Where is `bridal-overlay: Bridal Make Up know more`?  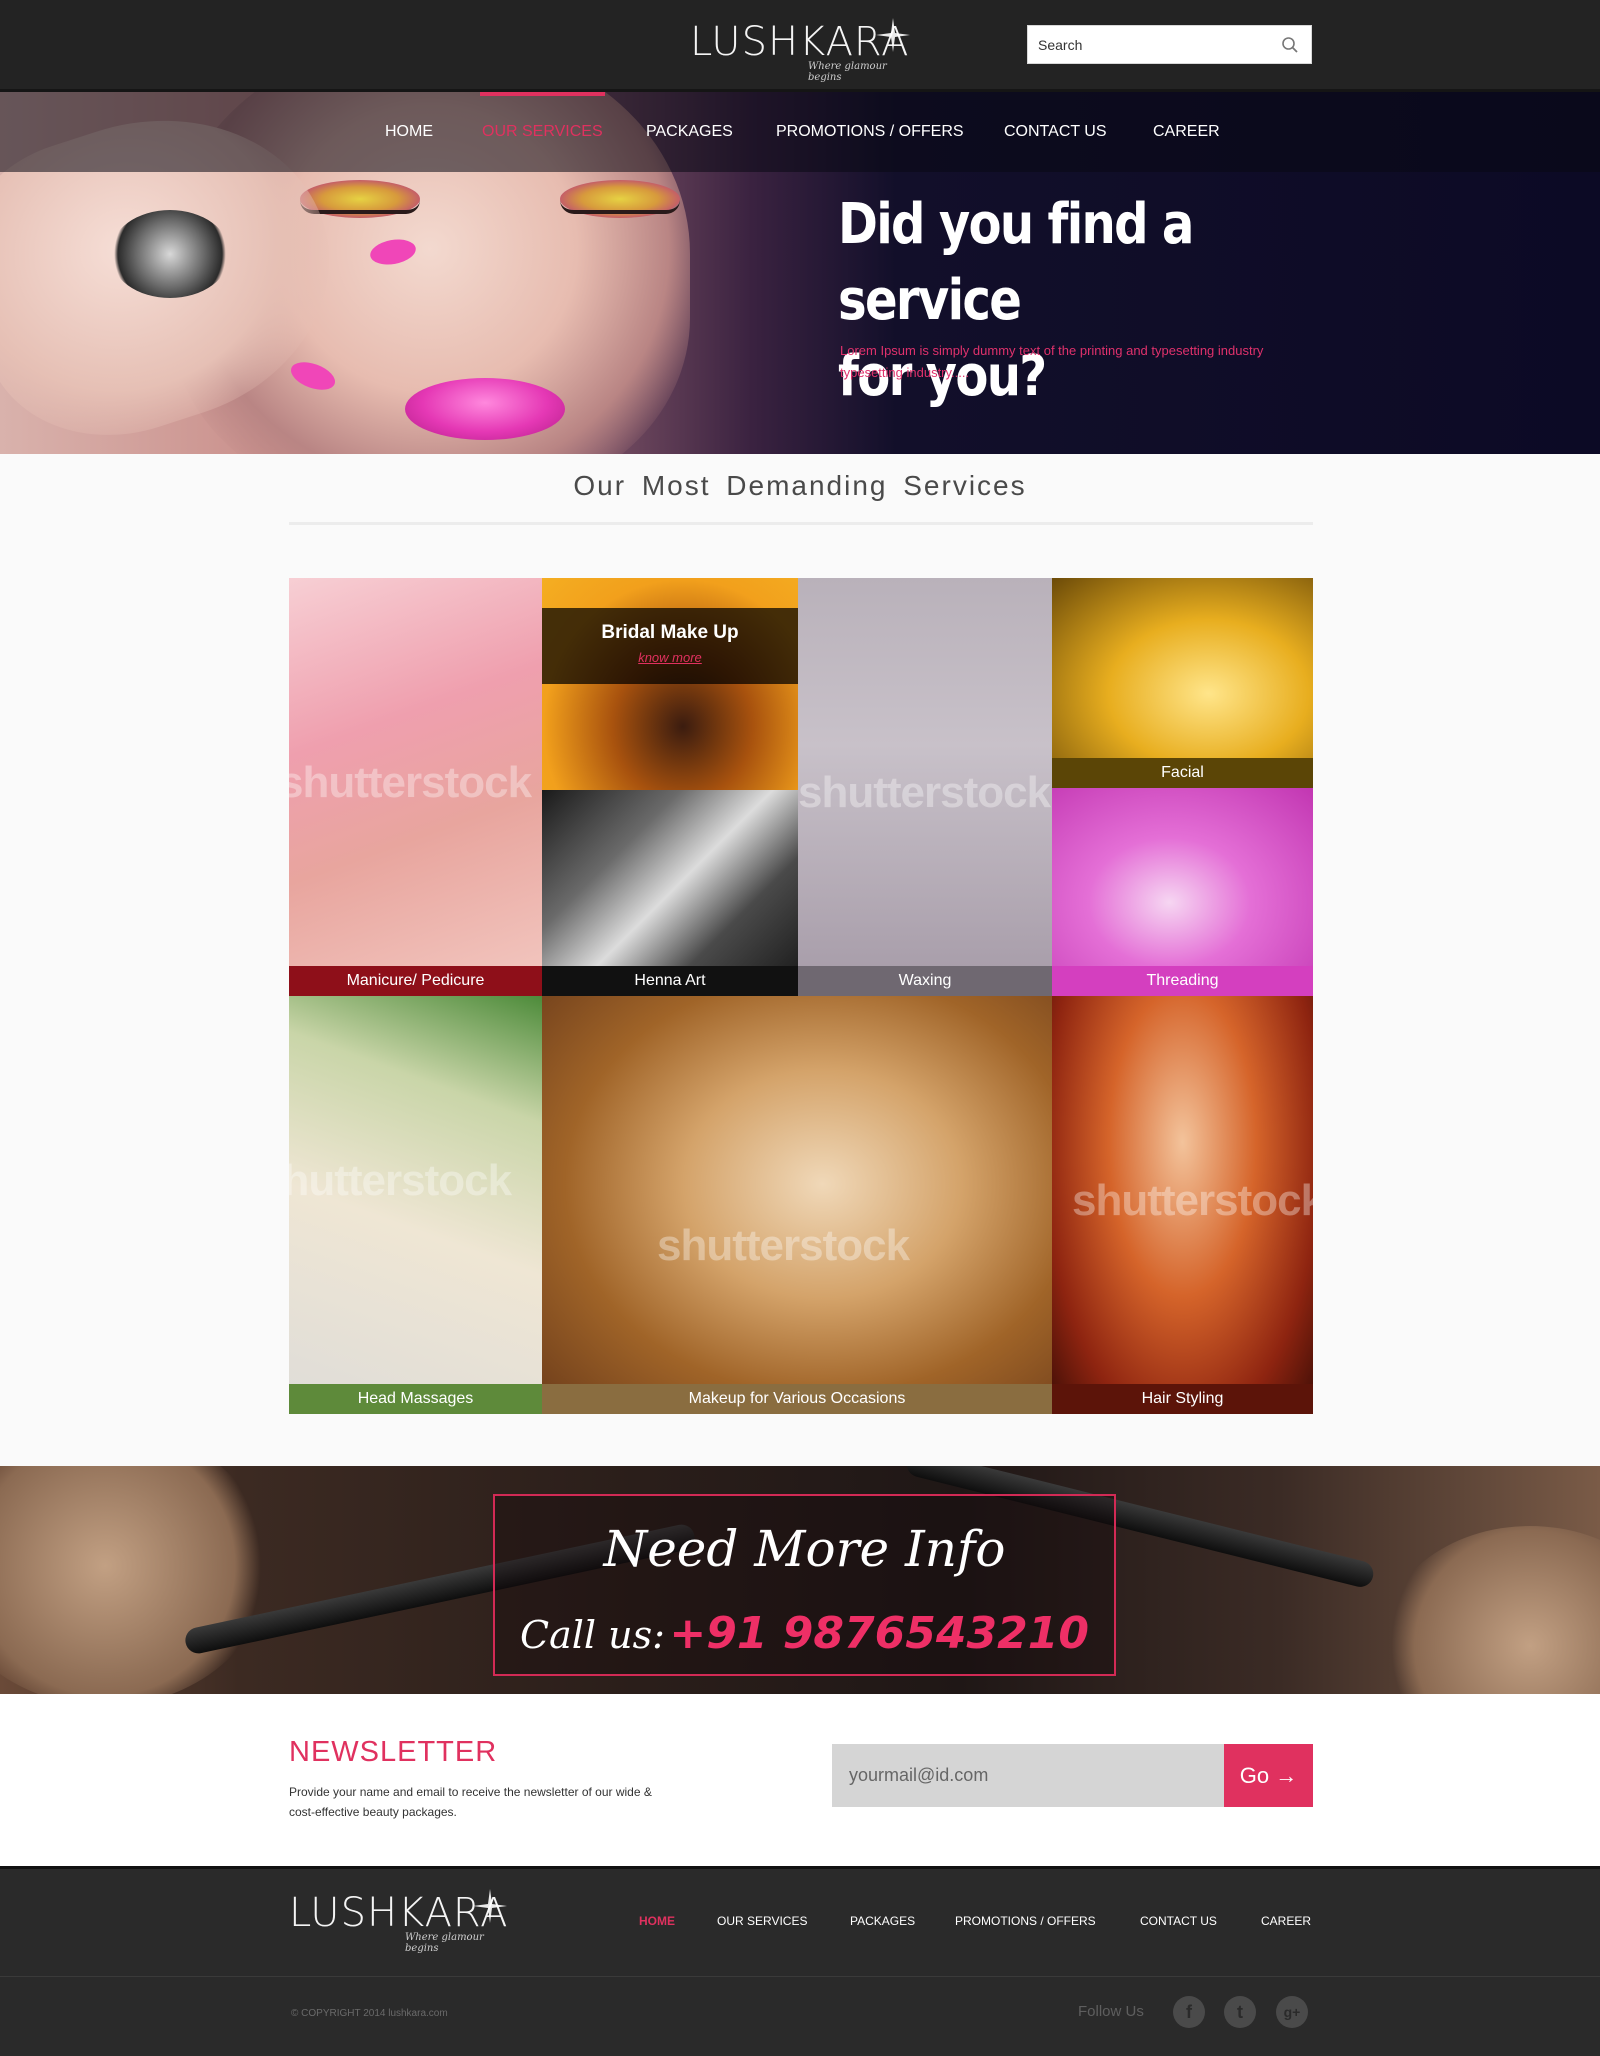
bridal-overlay: Bridal Make Up know more is located at coordinates (670, 646).